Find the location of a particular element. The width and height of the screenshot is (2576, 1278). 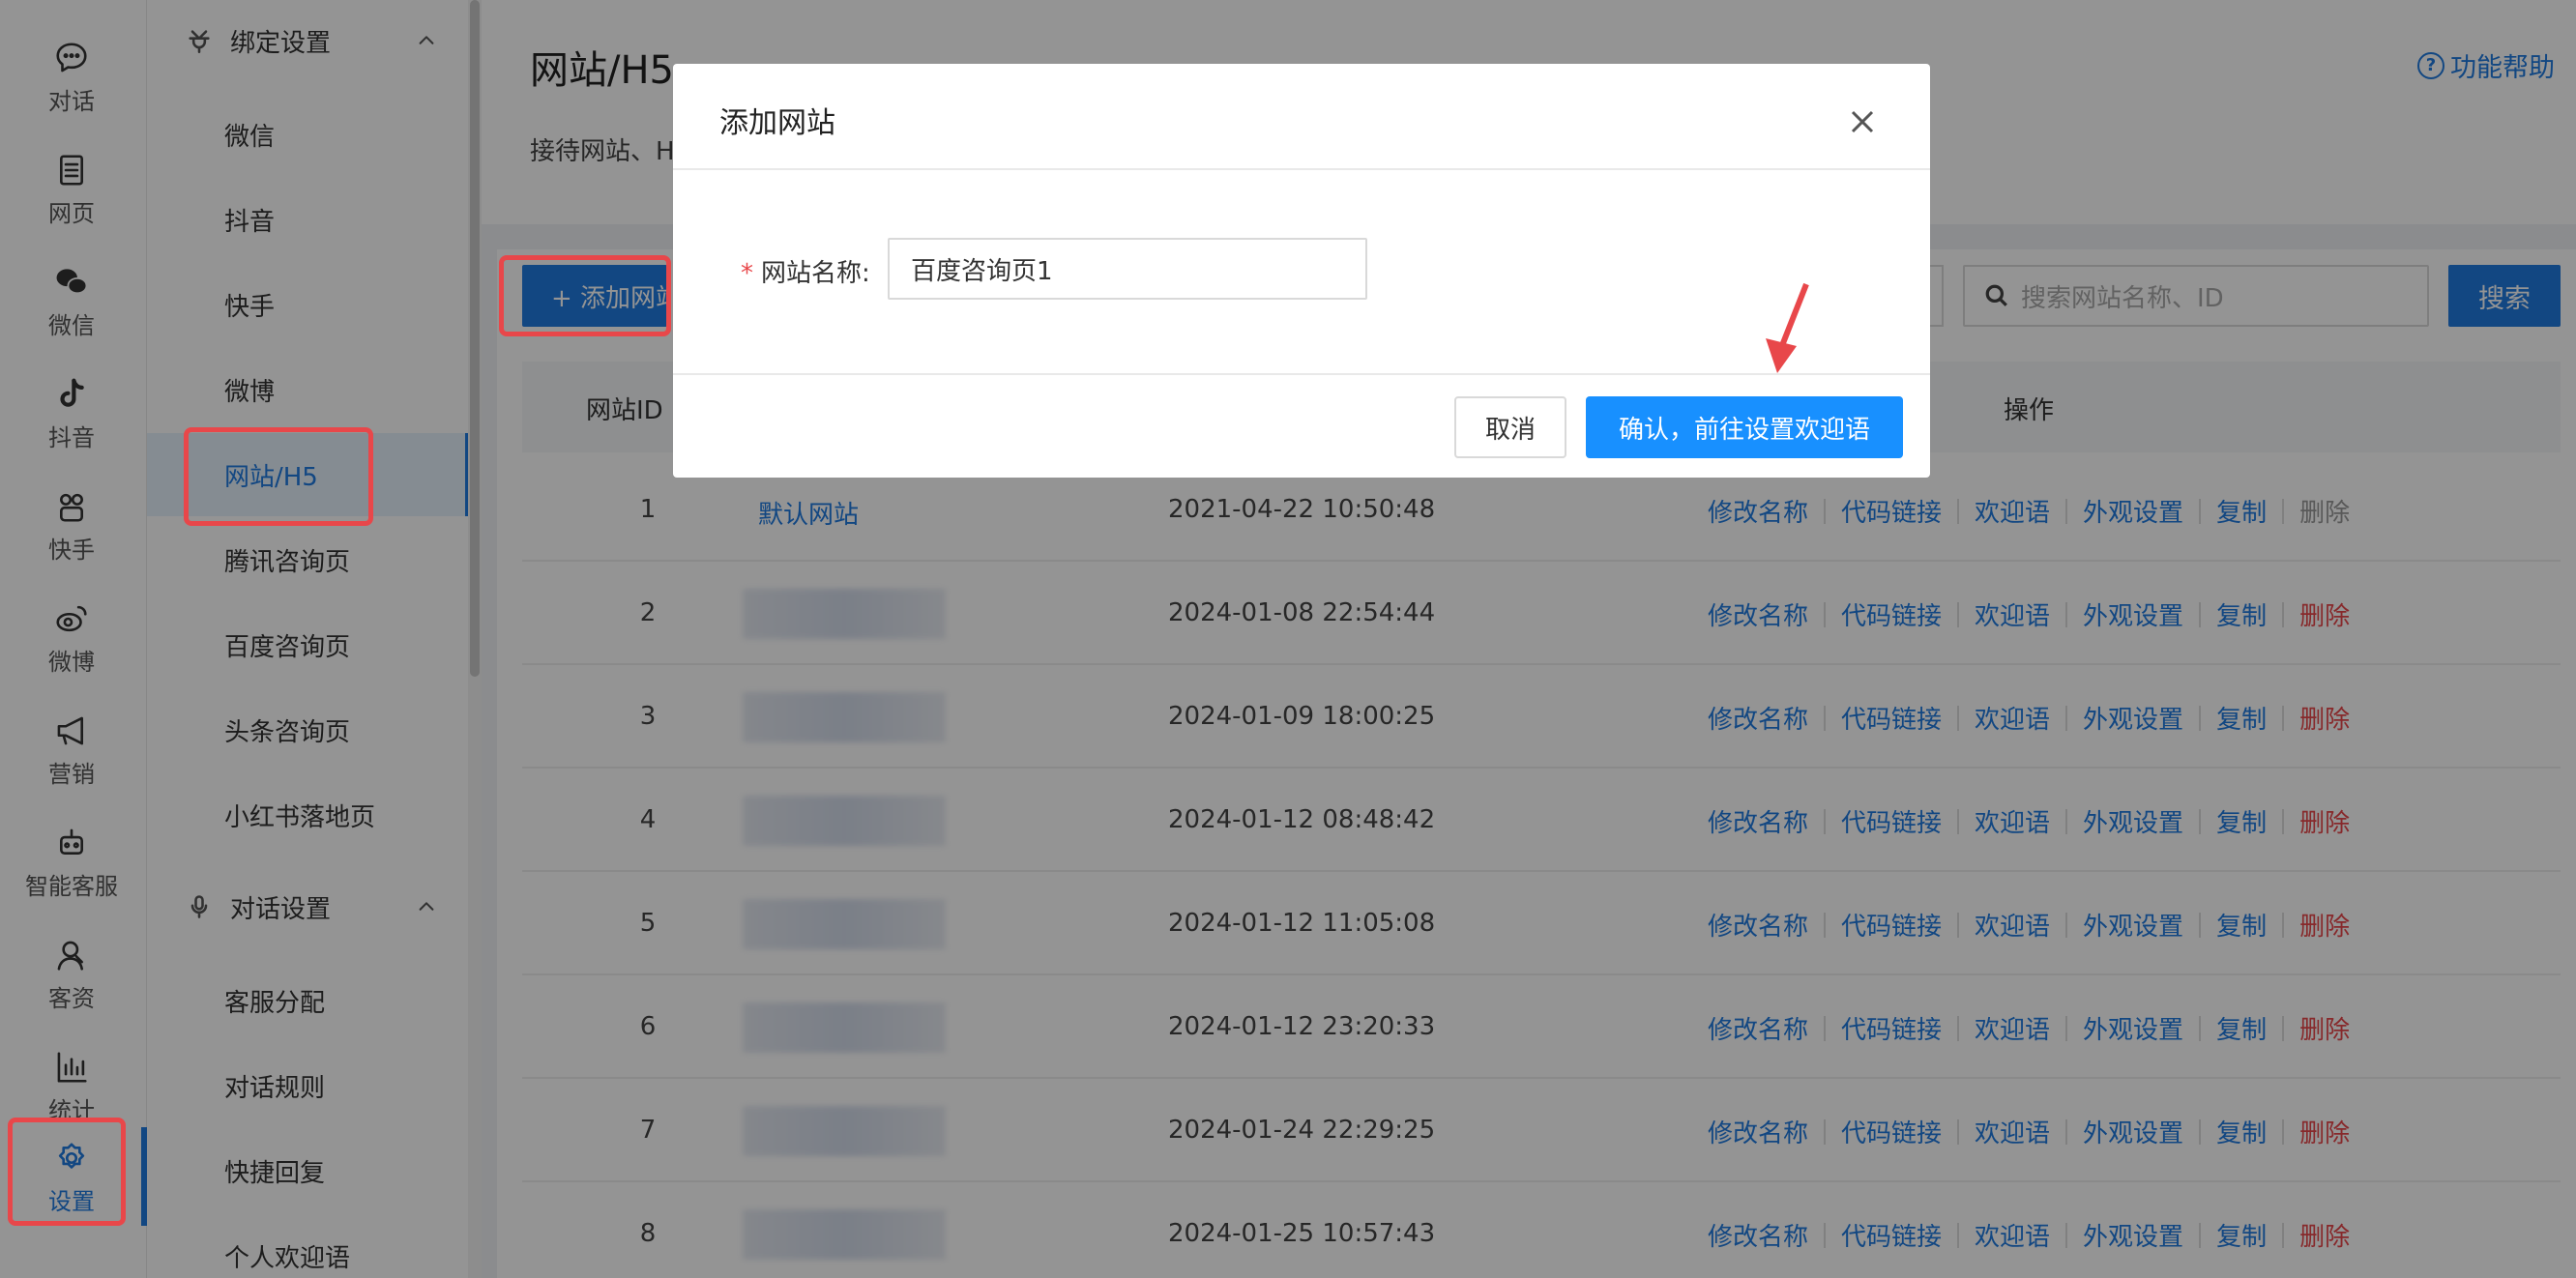

close-button is located at coordinates (1862, 121).